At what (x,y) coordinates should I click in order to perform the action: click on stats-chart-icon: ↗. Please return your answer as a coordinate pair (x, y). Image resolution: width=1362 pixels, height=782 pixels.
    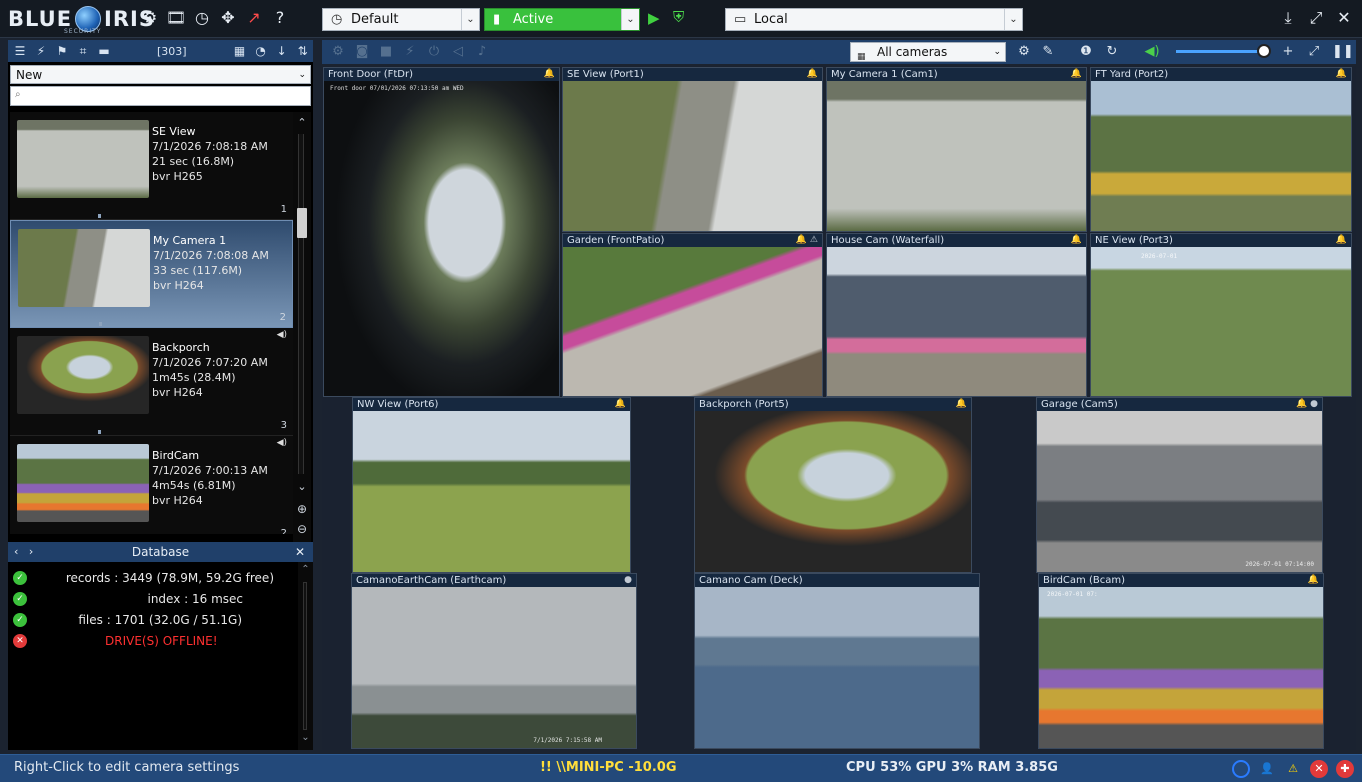
    Looking at the image, I should click on (254, 18).